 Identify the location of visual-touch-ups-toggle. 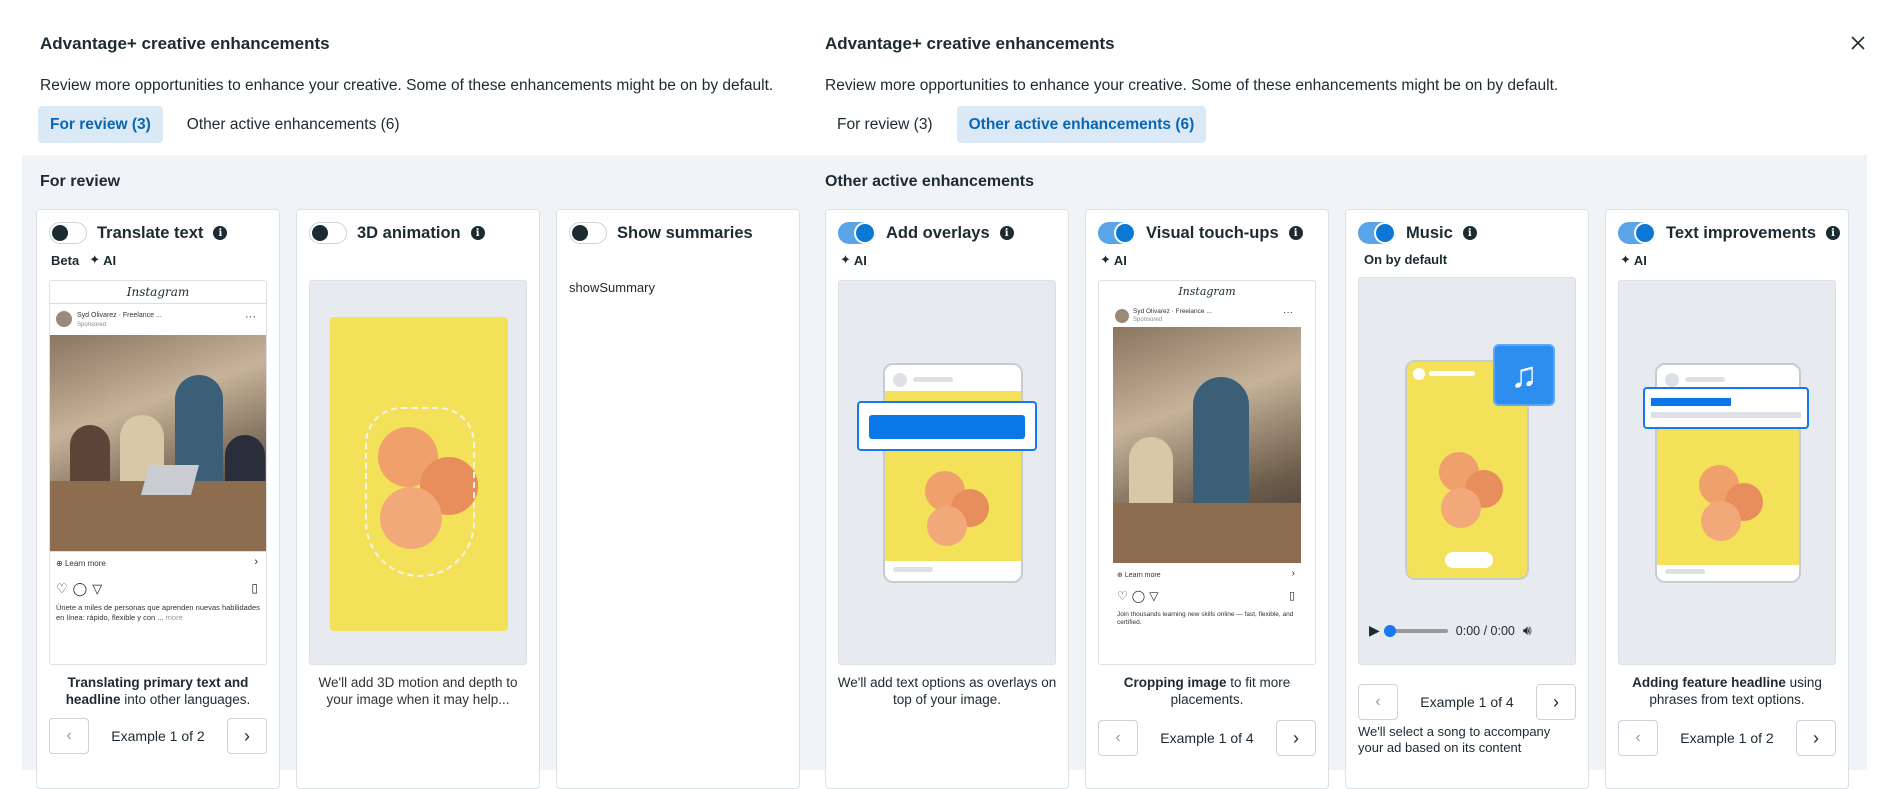
(1117, 233).